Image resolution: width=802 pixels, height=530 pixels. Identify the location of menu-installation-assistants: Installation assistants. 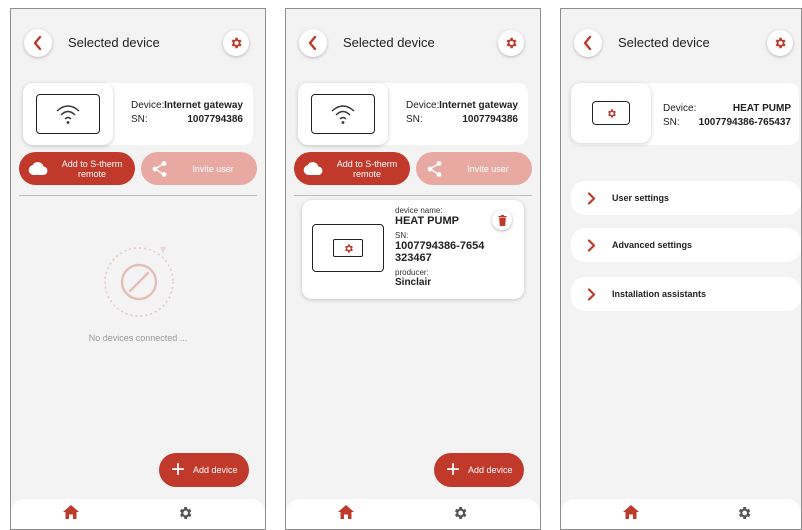
(686, 294).